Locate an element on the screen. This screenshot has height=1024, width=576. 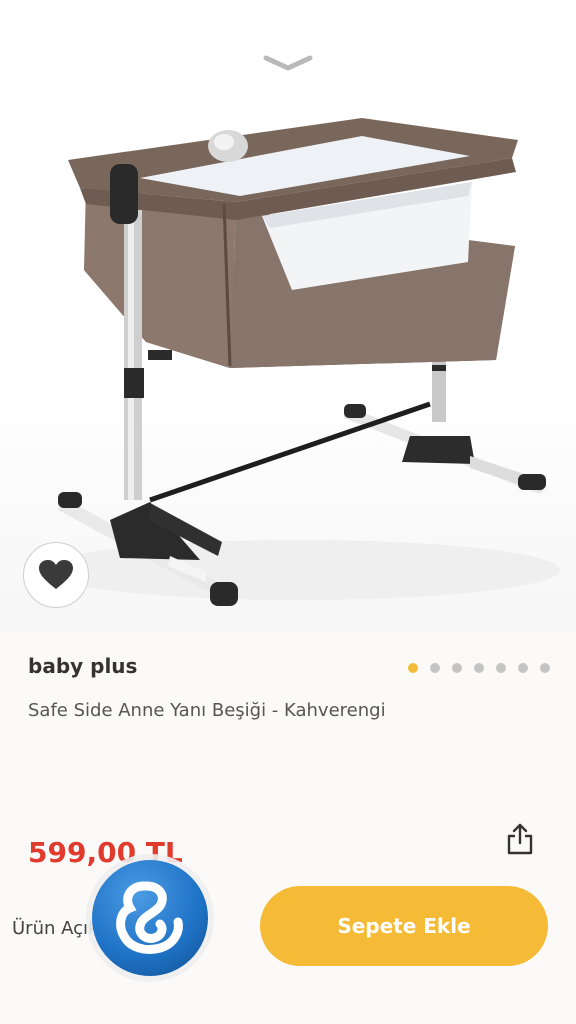
favorite-button is located at coordinates (56, 575).